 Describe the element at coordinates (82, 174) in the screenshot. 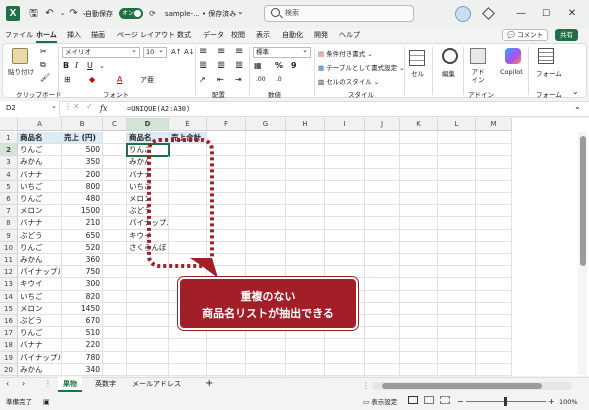

I see `sales-cell: 200` at that location.